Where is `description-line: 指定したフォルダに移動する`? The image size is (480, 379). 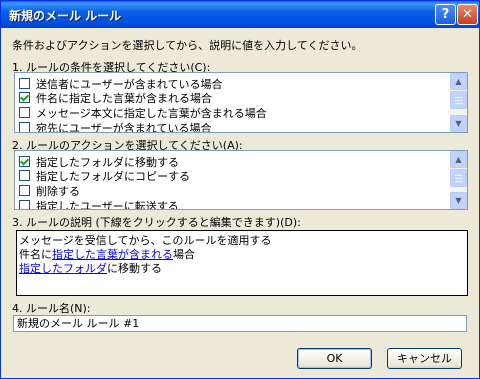
description-line: 指定したフォルダに移動する is located at coordinates (90, 268).